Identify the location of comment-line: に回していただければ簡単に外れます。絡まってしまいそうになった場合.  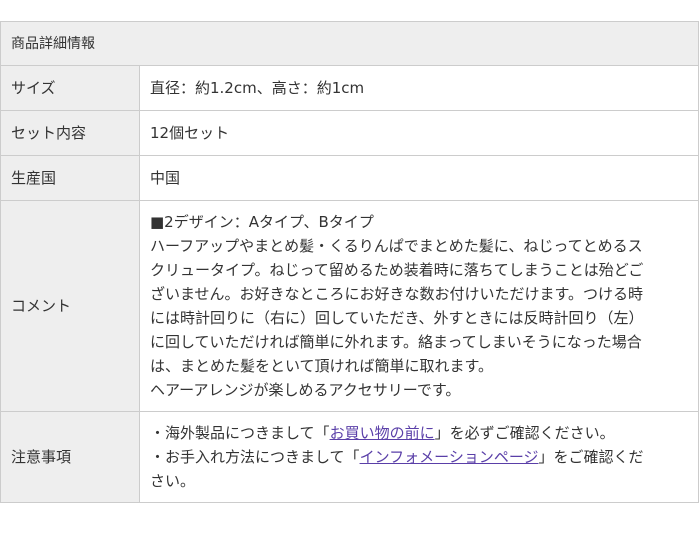
(396, 342).